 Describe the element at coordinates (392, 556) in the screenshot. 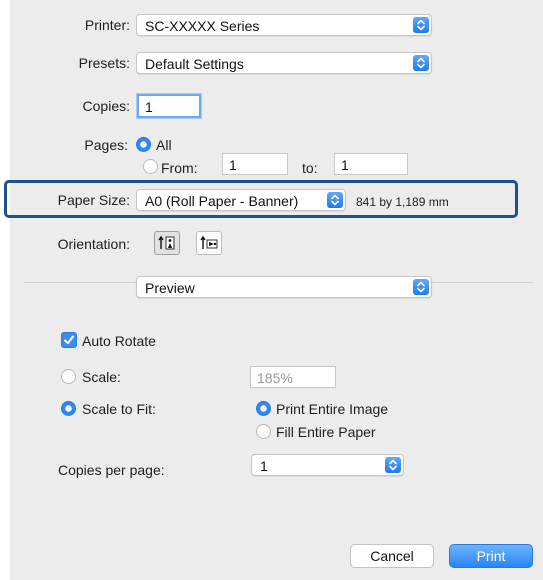

I see `cancel-button: Cancel` at that location.